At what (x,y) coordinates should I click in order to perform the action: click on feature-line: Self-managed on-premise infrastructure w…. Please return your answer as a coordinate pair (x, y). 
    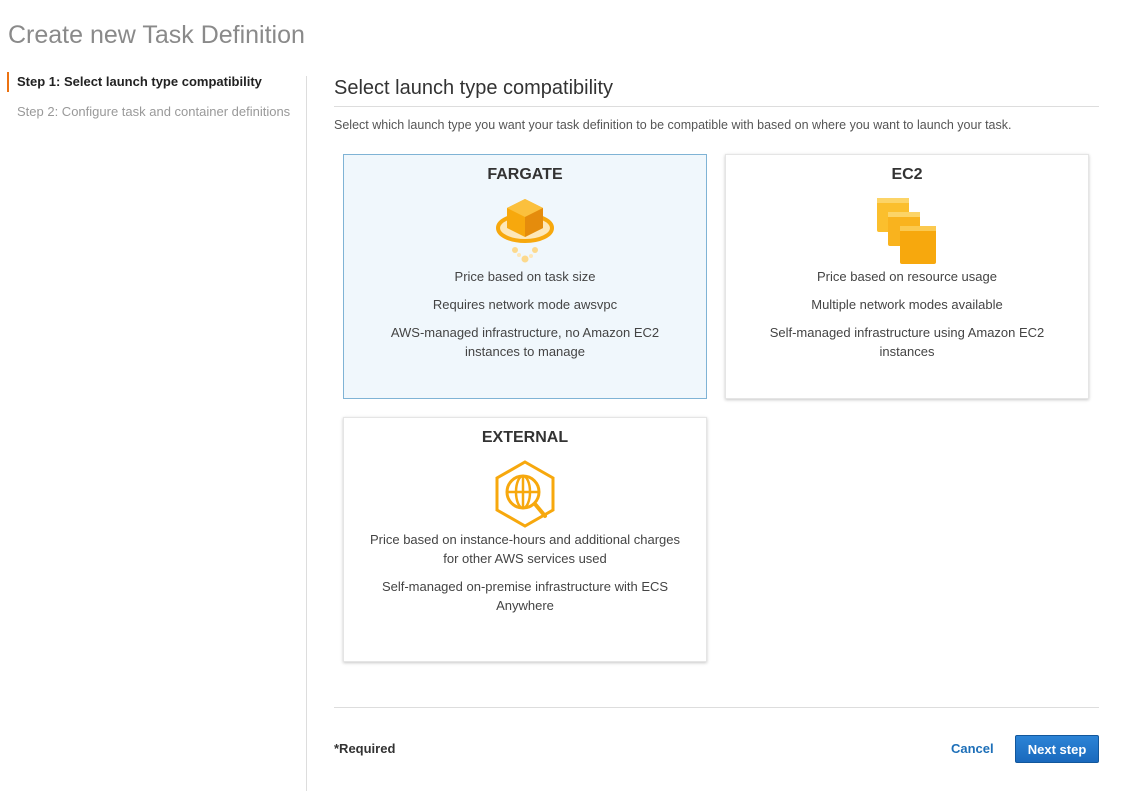
    Looking at the image, I should click on (525, 596).